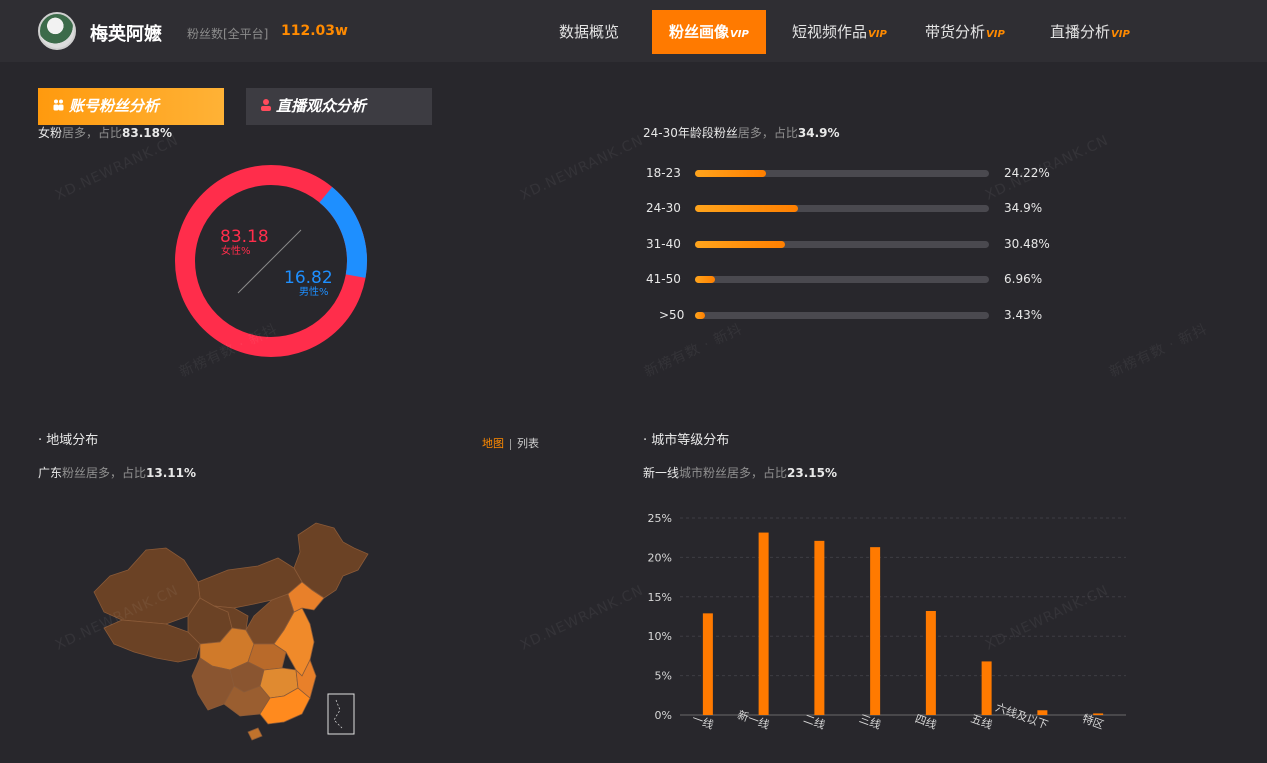  I want to click on region-title-text: 地域分布, so click(72, 440).